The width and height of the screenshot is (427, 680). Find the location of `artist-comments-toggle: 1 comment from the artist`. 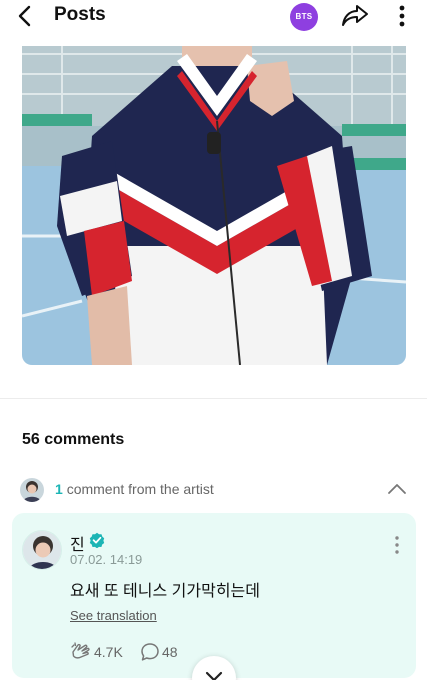

artist-comments-toggle: 1 comment from the artist is located at coordinates (214, 489).